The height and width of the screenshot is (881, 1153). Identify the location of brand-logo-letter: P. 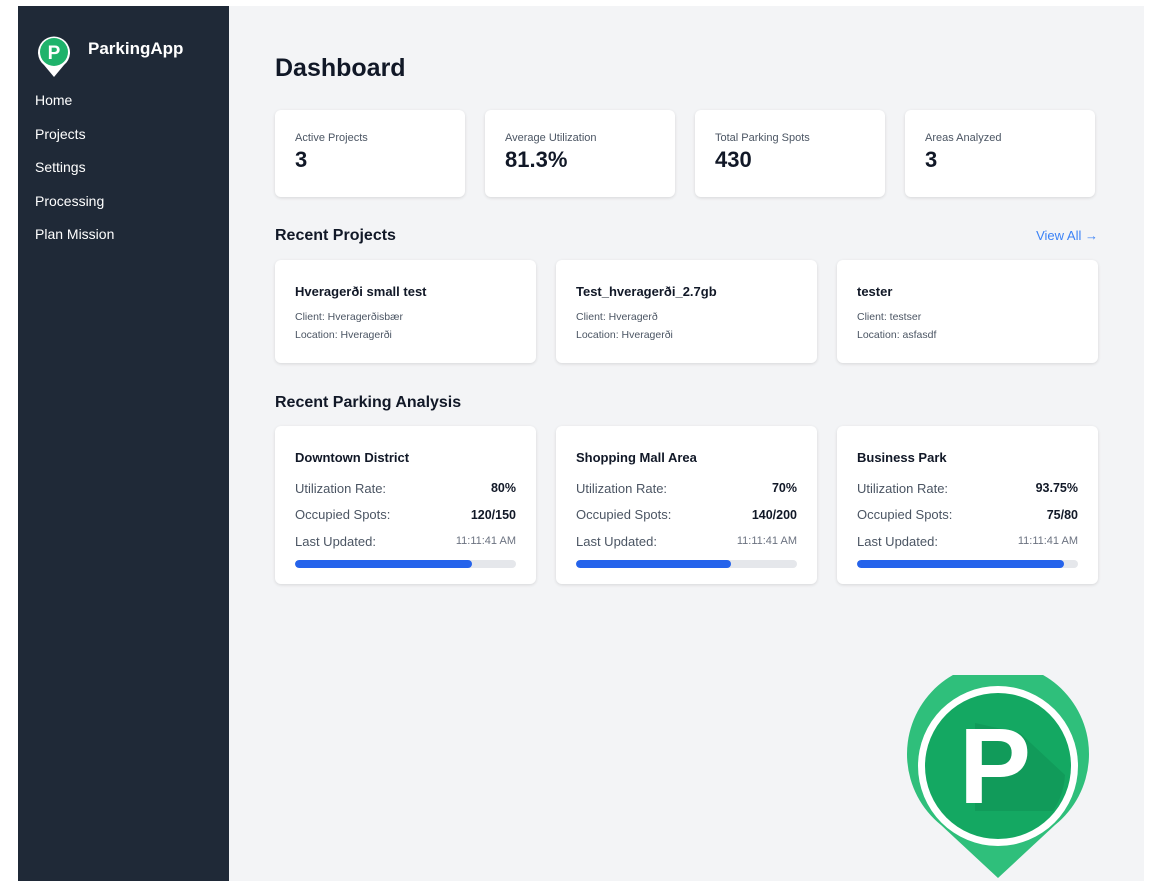
(54, 53).